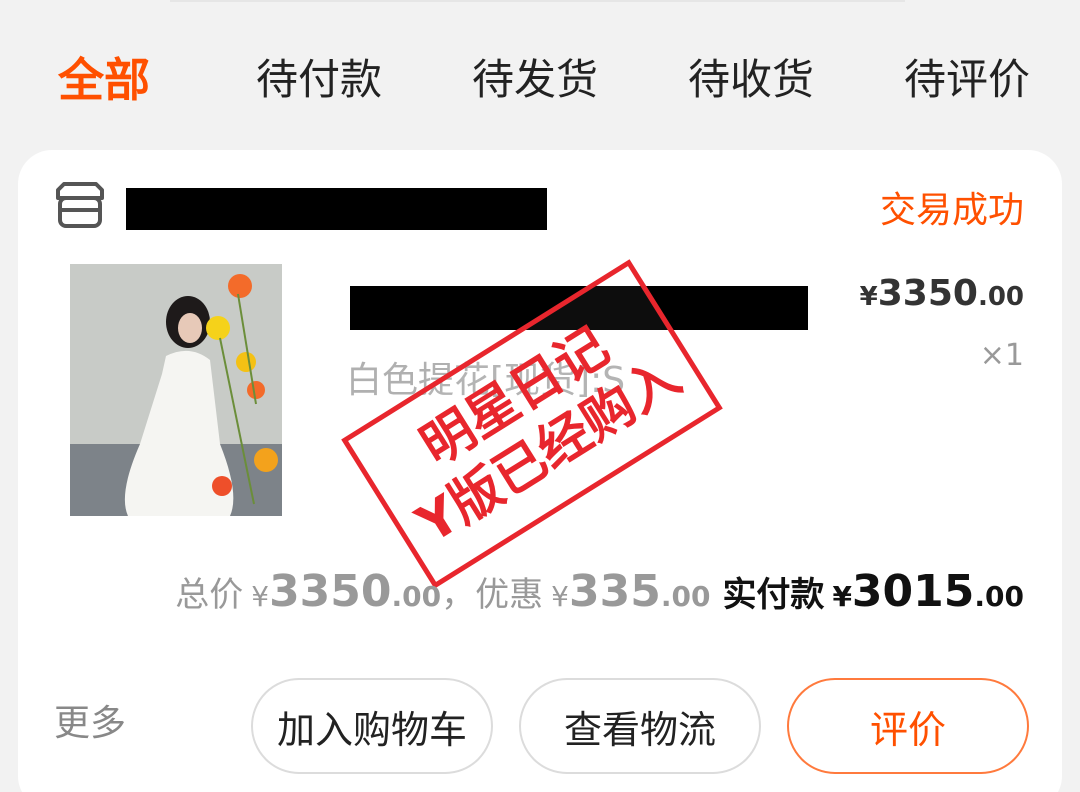  Describe the element at coordinates (537, 1) in the screenshot. I see `divider` at that location.